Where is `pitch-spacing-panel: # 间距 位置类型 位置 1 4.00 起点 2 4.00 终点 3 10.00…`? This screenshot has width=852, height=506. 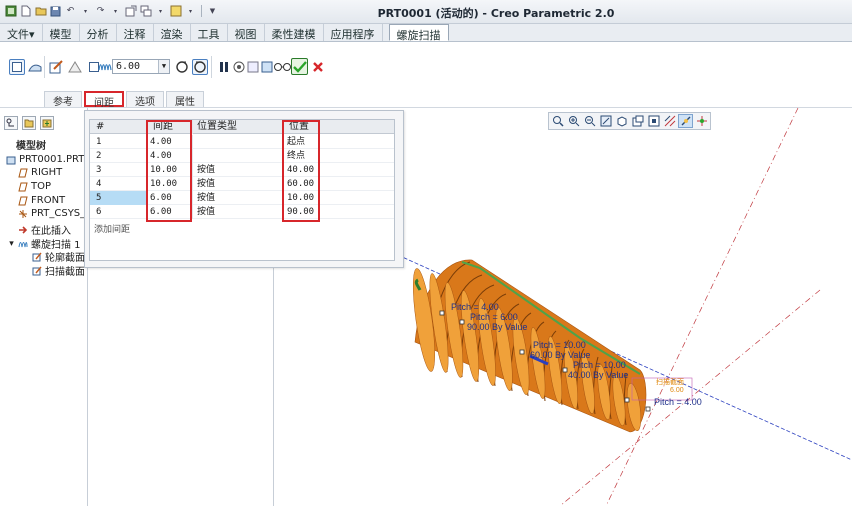 pitch-spacing-panel: # 间距 位置类型 位置 1 4.00 起点 2 4.00 终点 3 10.00… is located at coordinates (244, 189).